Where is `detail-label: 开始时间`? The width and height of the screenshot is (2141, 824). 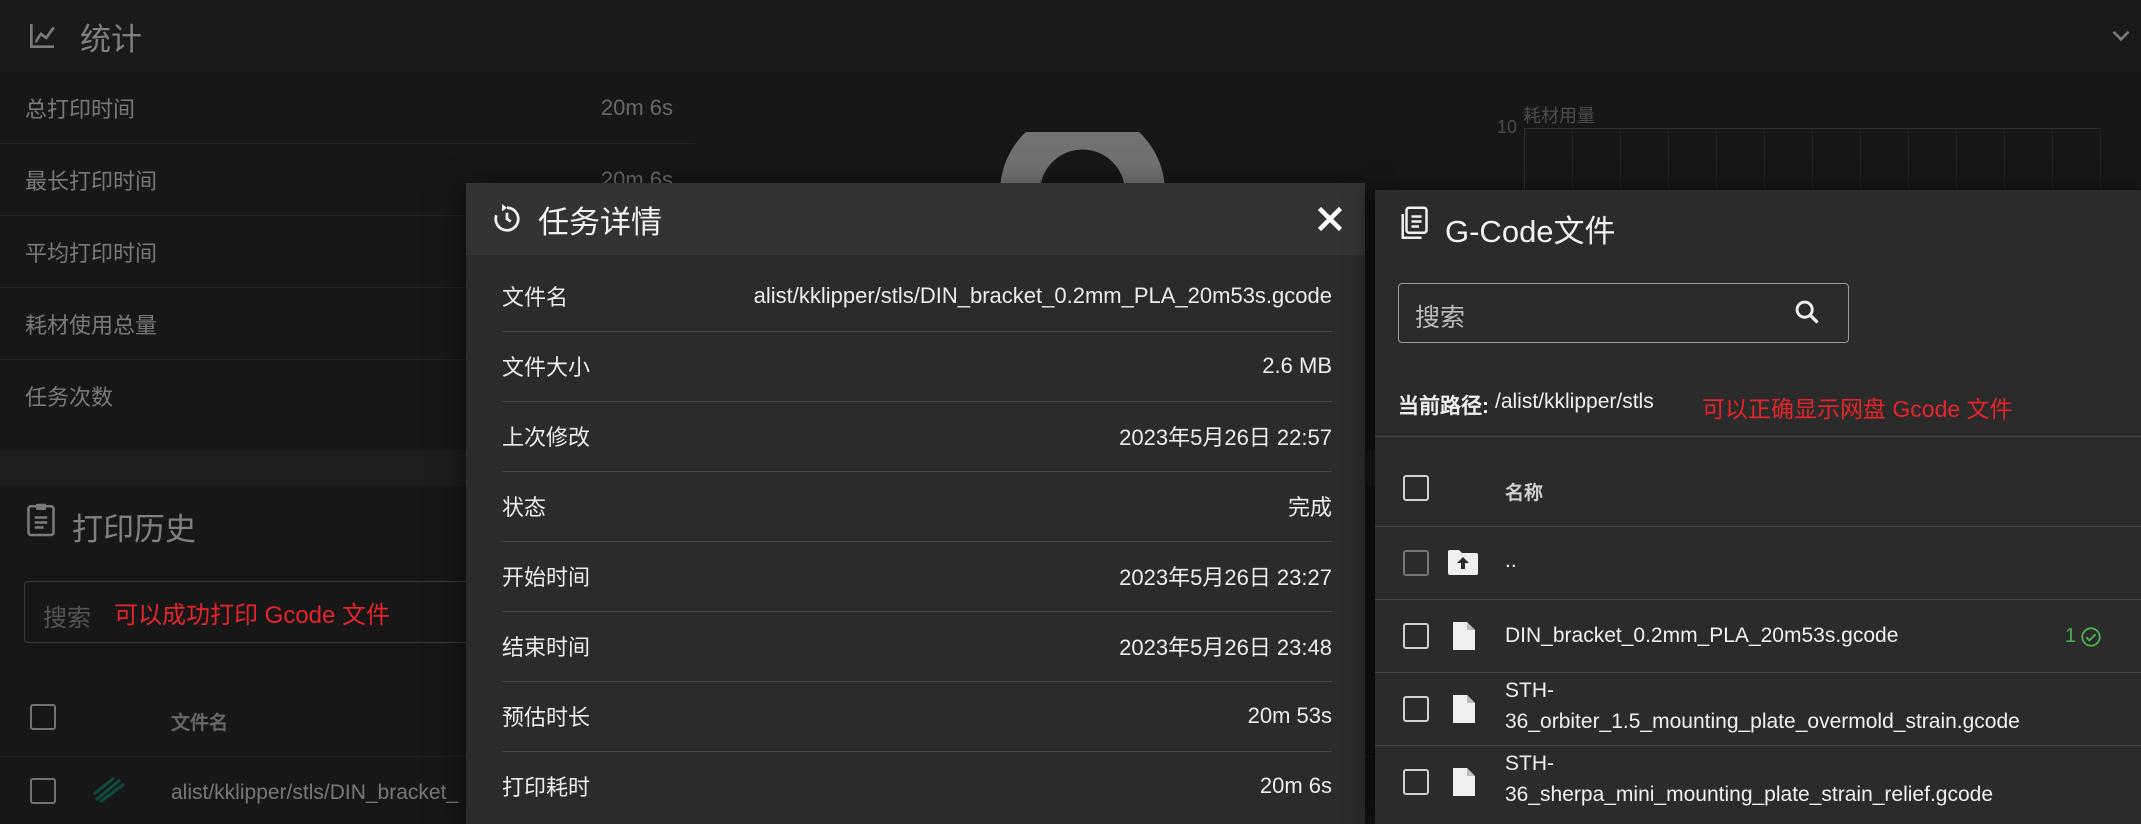
detail-label: 开始时间 is located at coordinates (546, 577).